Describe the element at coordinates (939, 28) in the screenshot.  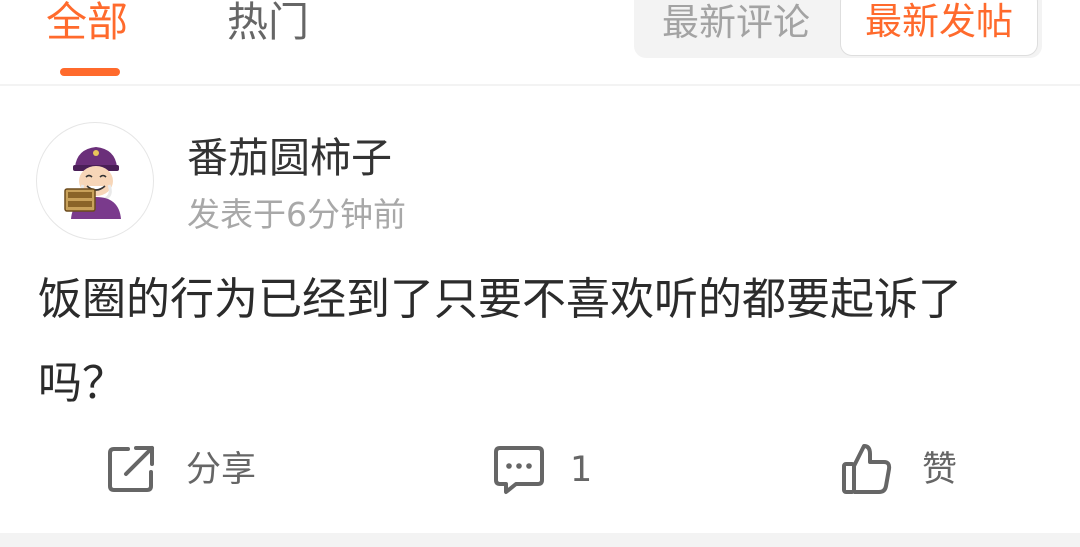
I see `sort-latest-post-button: 最新发帖` at that location.